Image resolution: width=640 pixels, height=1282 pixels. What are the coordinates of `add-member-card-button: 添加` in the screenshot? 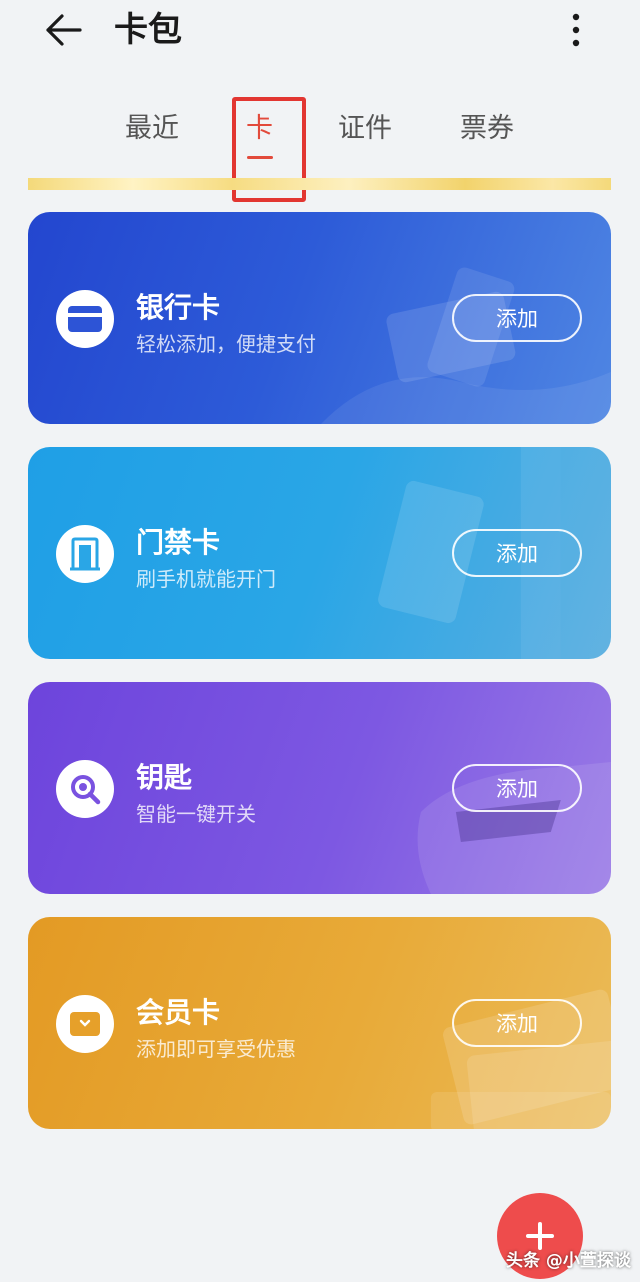 It's located at (517, 1023).